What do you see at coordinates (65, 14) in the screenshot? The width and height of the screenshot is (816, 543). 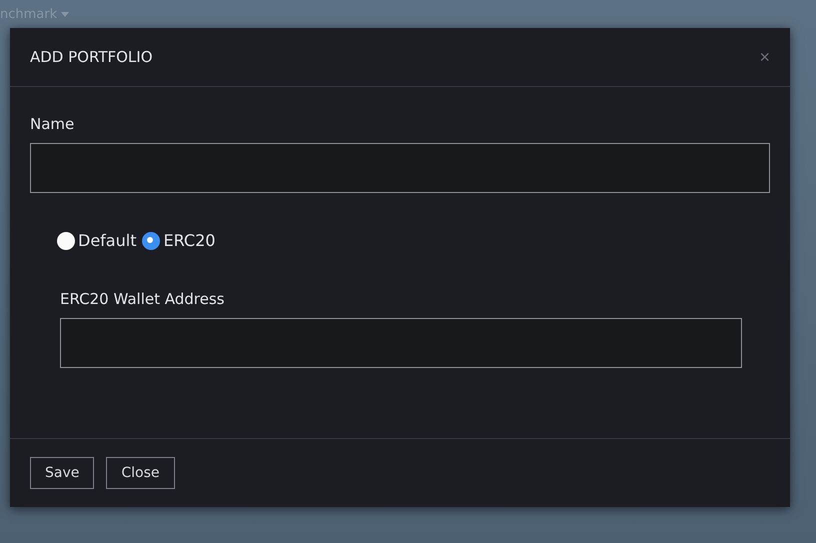 I see `caret-icon` at bounding box center [65, 14].